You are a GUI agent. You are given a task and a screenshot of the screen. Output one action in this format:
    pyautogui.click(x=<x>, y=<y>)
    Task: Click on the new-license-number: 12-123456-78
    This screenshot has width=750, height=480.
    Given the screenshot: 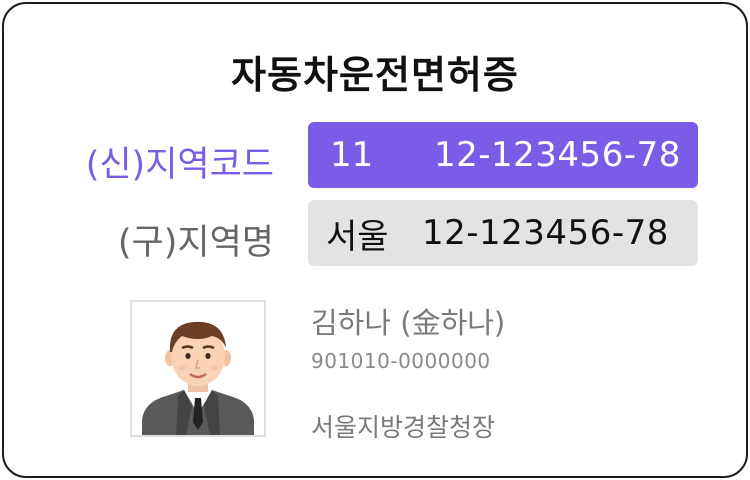 What is the action you would take?
    pyautogui.click(x=557, y=155)
    